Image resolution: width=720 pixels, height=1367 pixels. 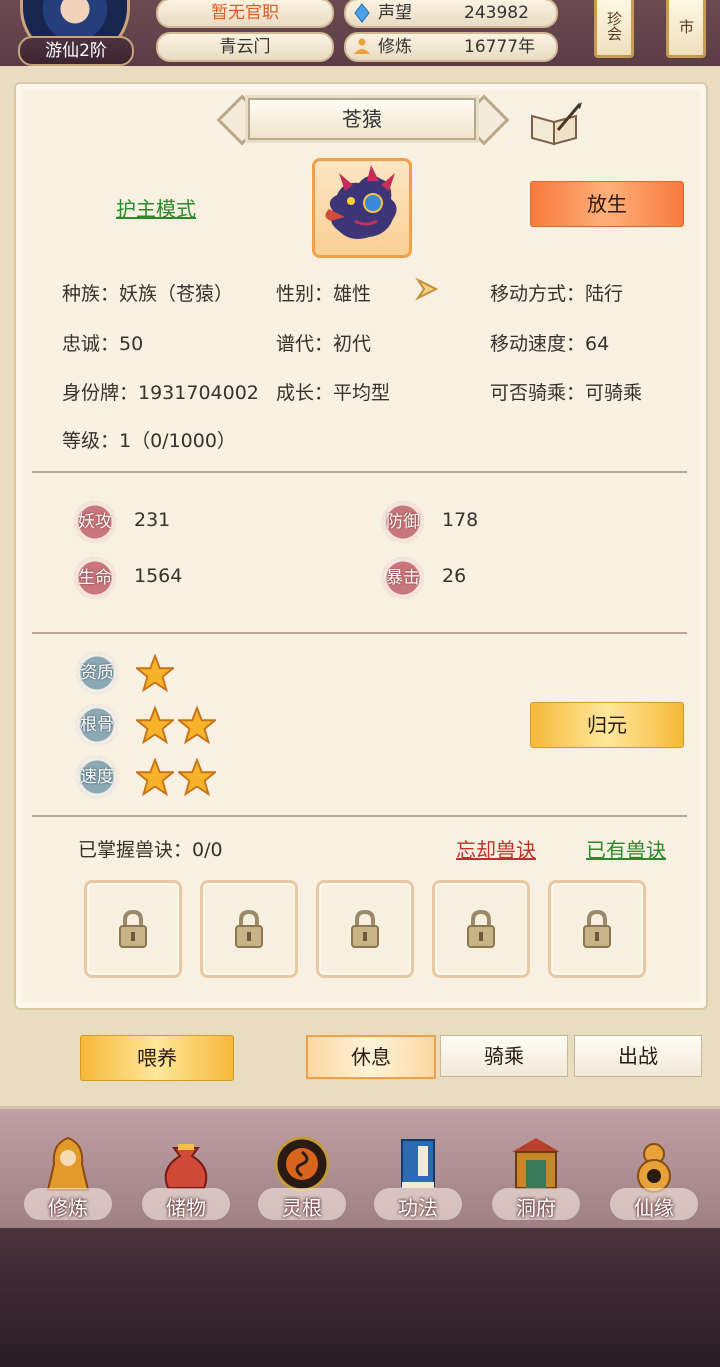 What do you see at coordinates (557, 294) in the screenshot?
I see `move-type-info: 移动方式：陆行` at bounding box center [557, 294].